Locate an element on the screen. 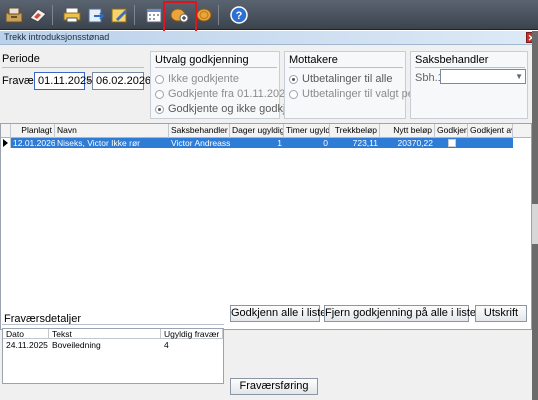 This screenshot has width=538, height=400. periode-divider is located at coordinates (73, 67).